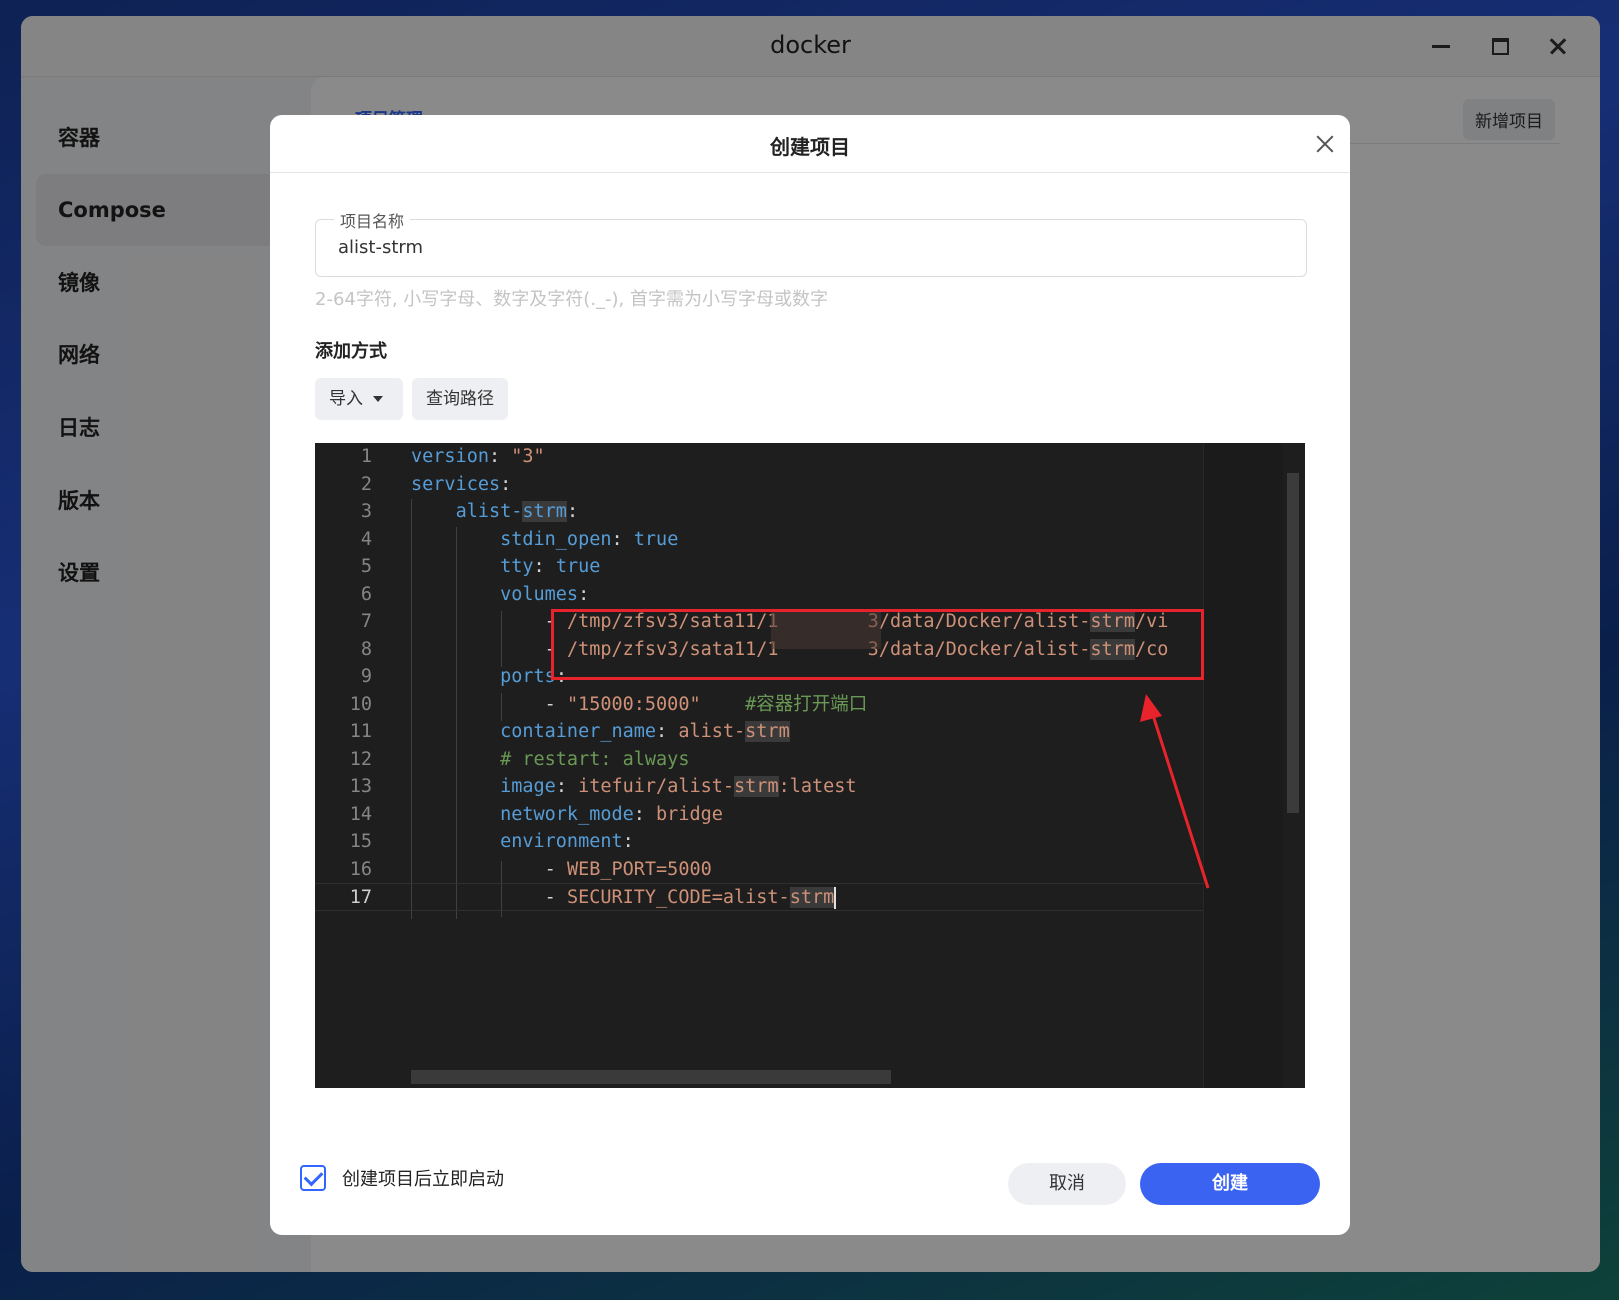  Describe the element at coordinates (788, 247) in the screenshot. I see `project-name-input` at that location.